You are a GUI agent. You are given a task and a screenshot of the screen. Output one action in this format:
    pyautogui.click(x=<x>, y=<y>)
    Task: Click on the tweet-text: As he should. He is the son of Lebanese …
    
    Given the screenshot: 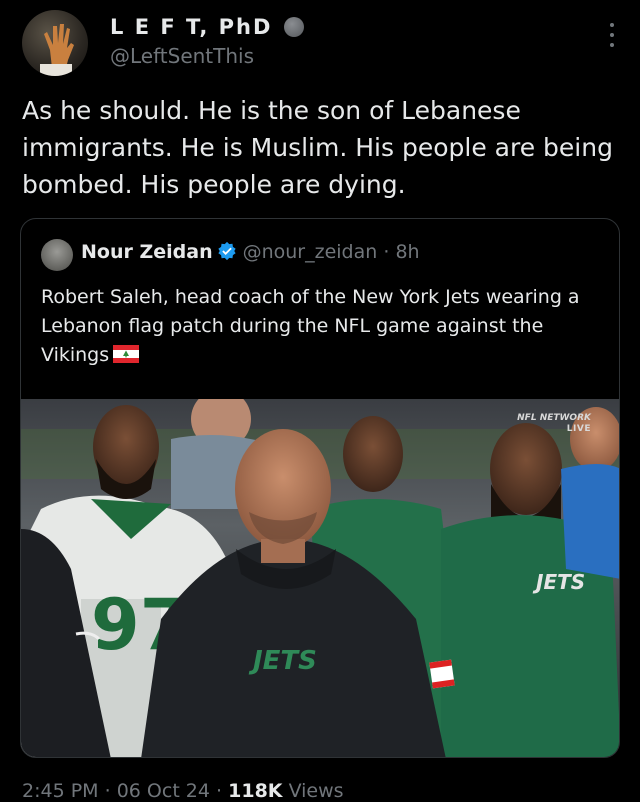 What is the action you would take?
    pyautogui.click(x=317, y=147)
    